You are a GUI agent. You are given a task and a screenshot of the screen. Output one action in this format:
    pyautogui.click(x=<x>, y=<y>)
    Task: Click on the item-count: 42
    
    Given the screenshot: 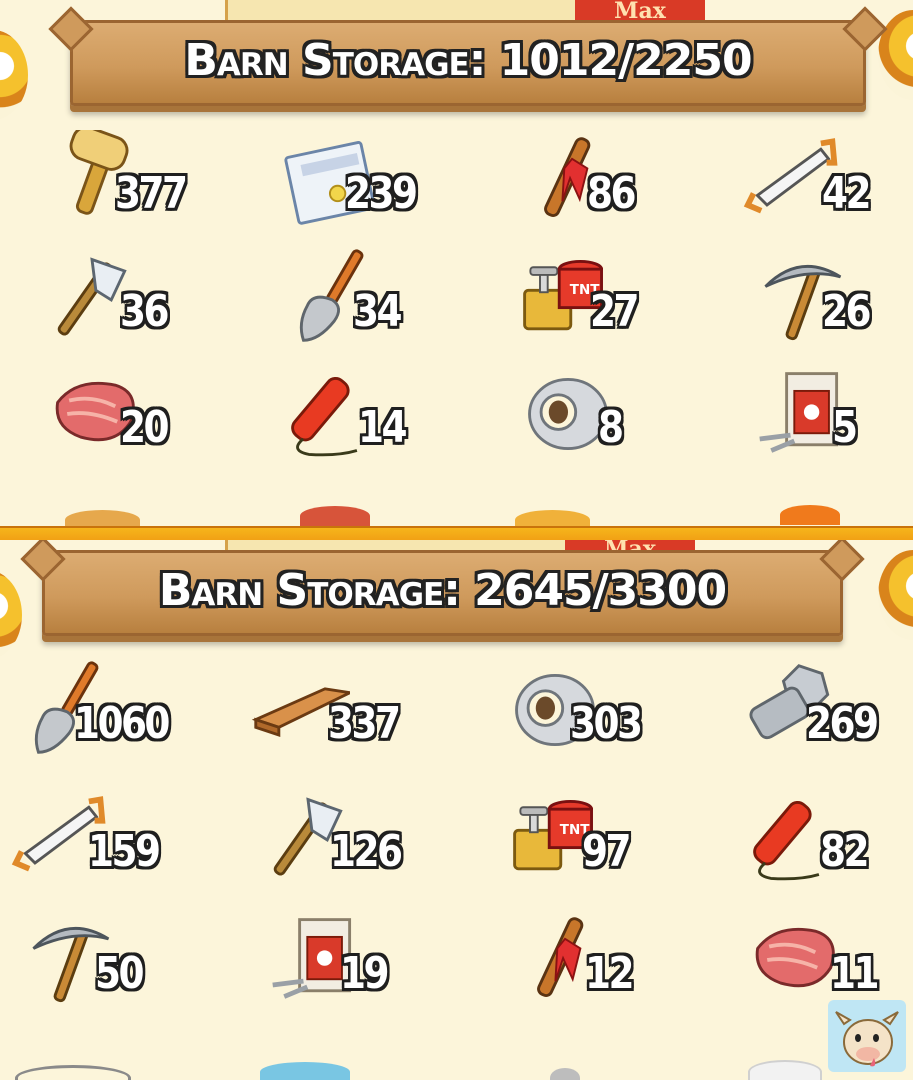 What is the action you would take?
    pyautogui.click(x=847, y=193)
    